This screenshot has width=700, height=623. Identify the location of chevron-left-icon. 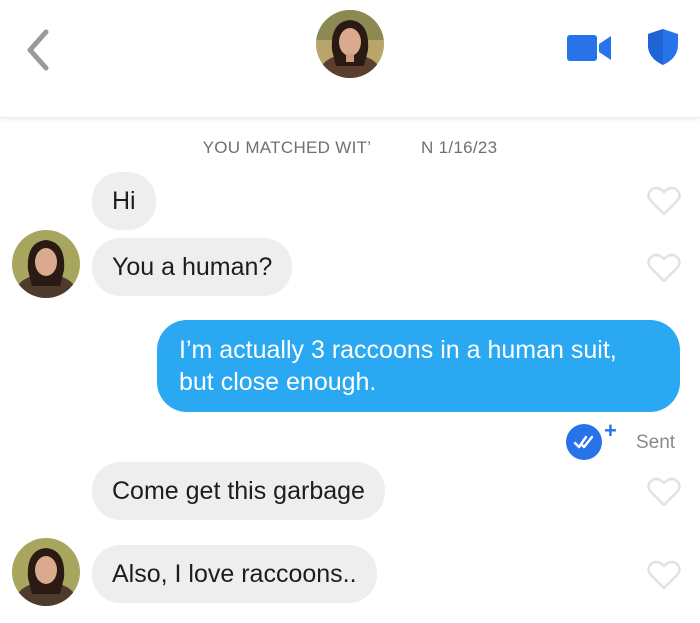
(38, 50).